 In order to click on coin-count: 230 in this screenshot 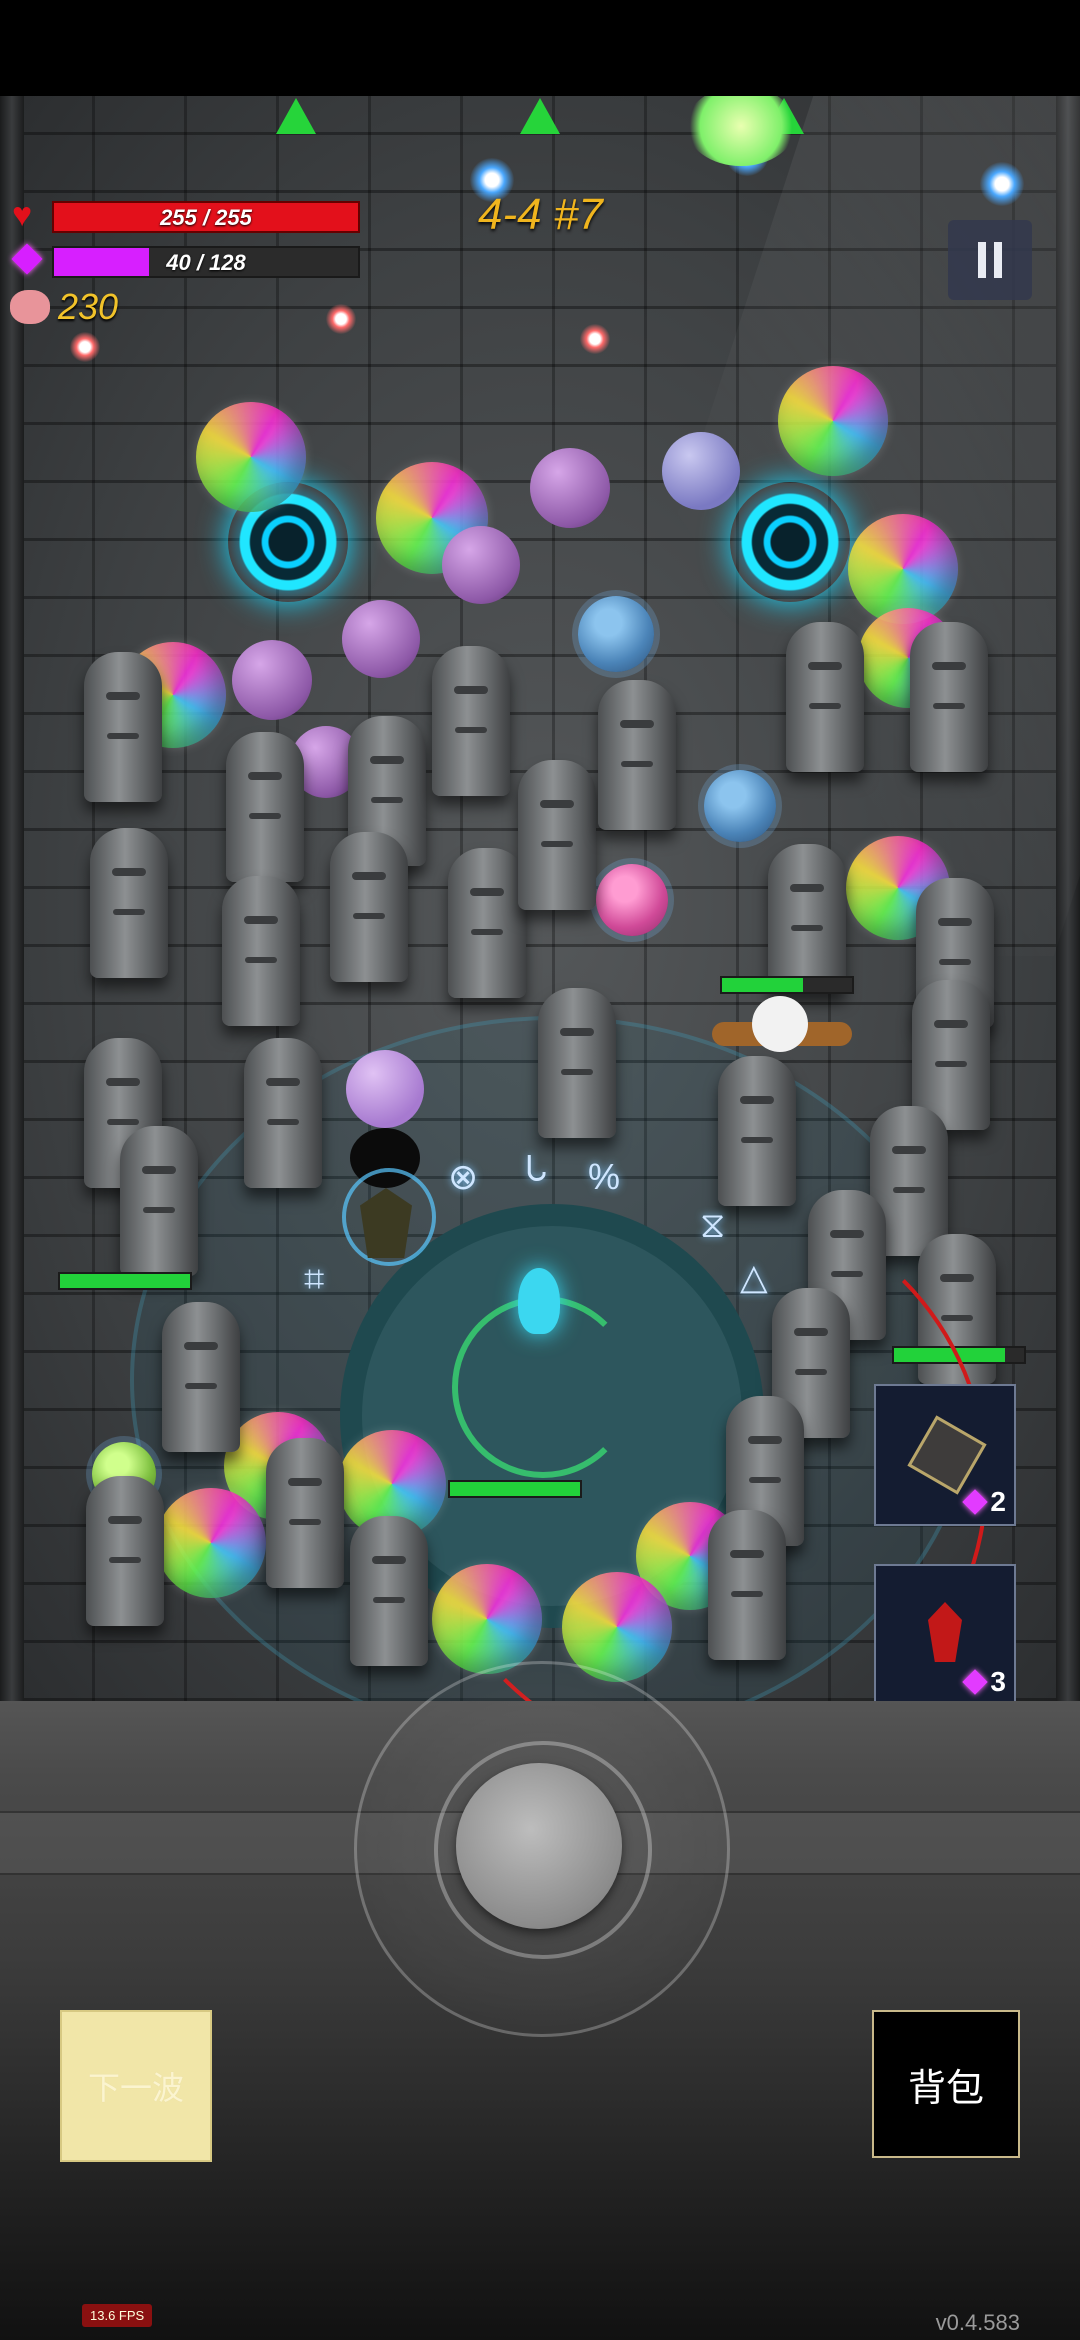, I will do `click(88, 306)`.